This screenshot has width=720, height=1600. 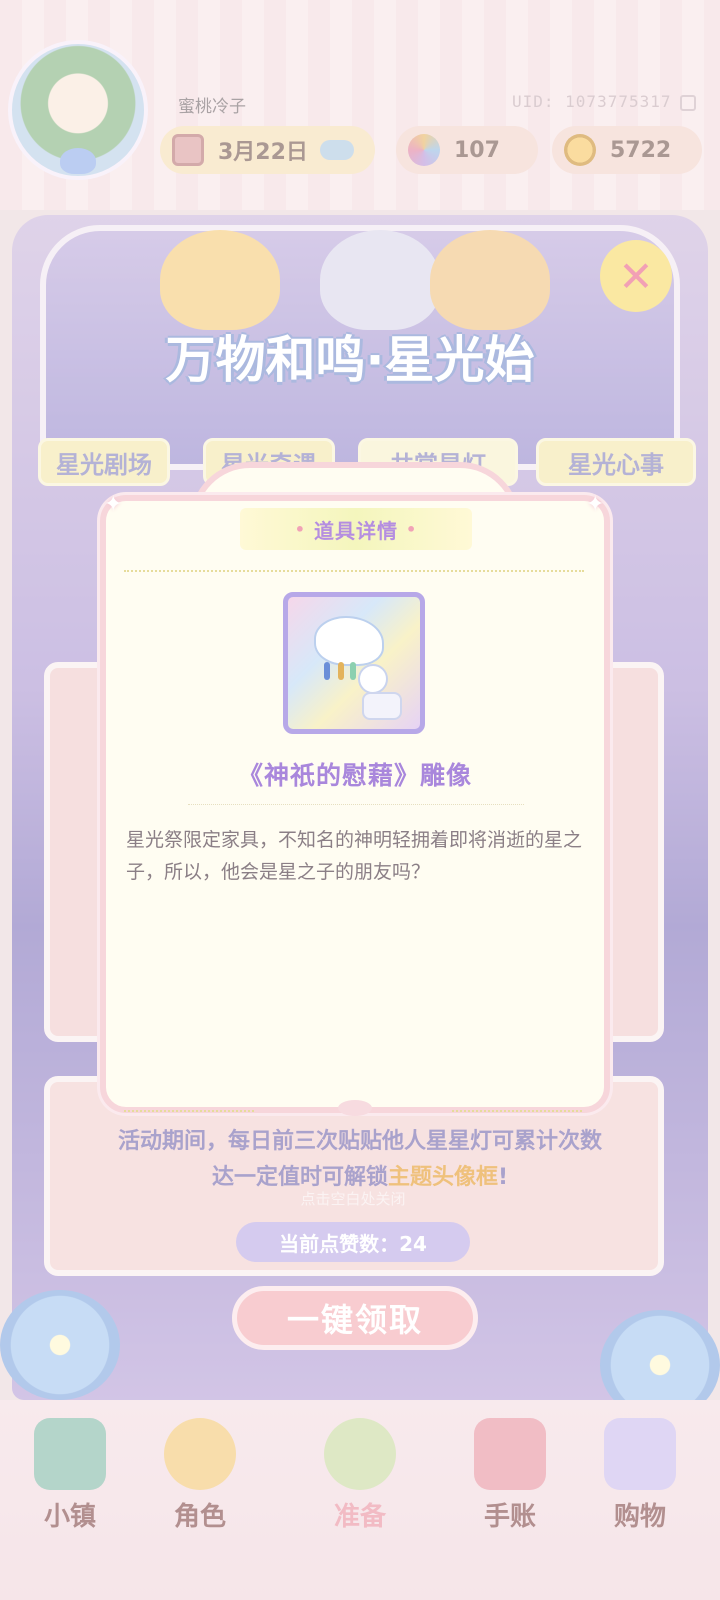 I want to click on item-image, so click(x=354, y=663).